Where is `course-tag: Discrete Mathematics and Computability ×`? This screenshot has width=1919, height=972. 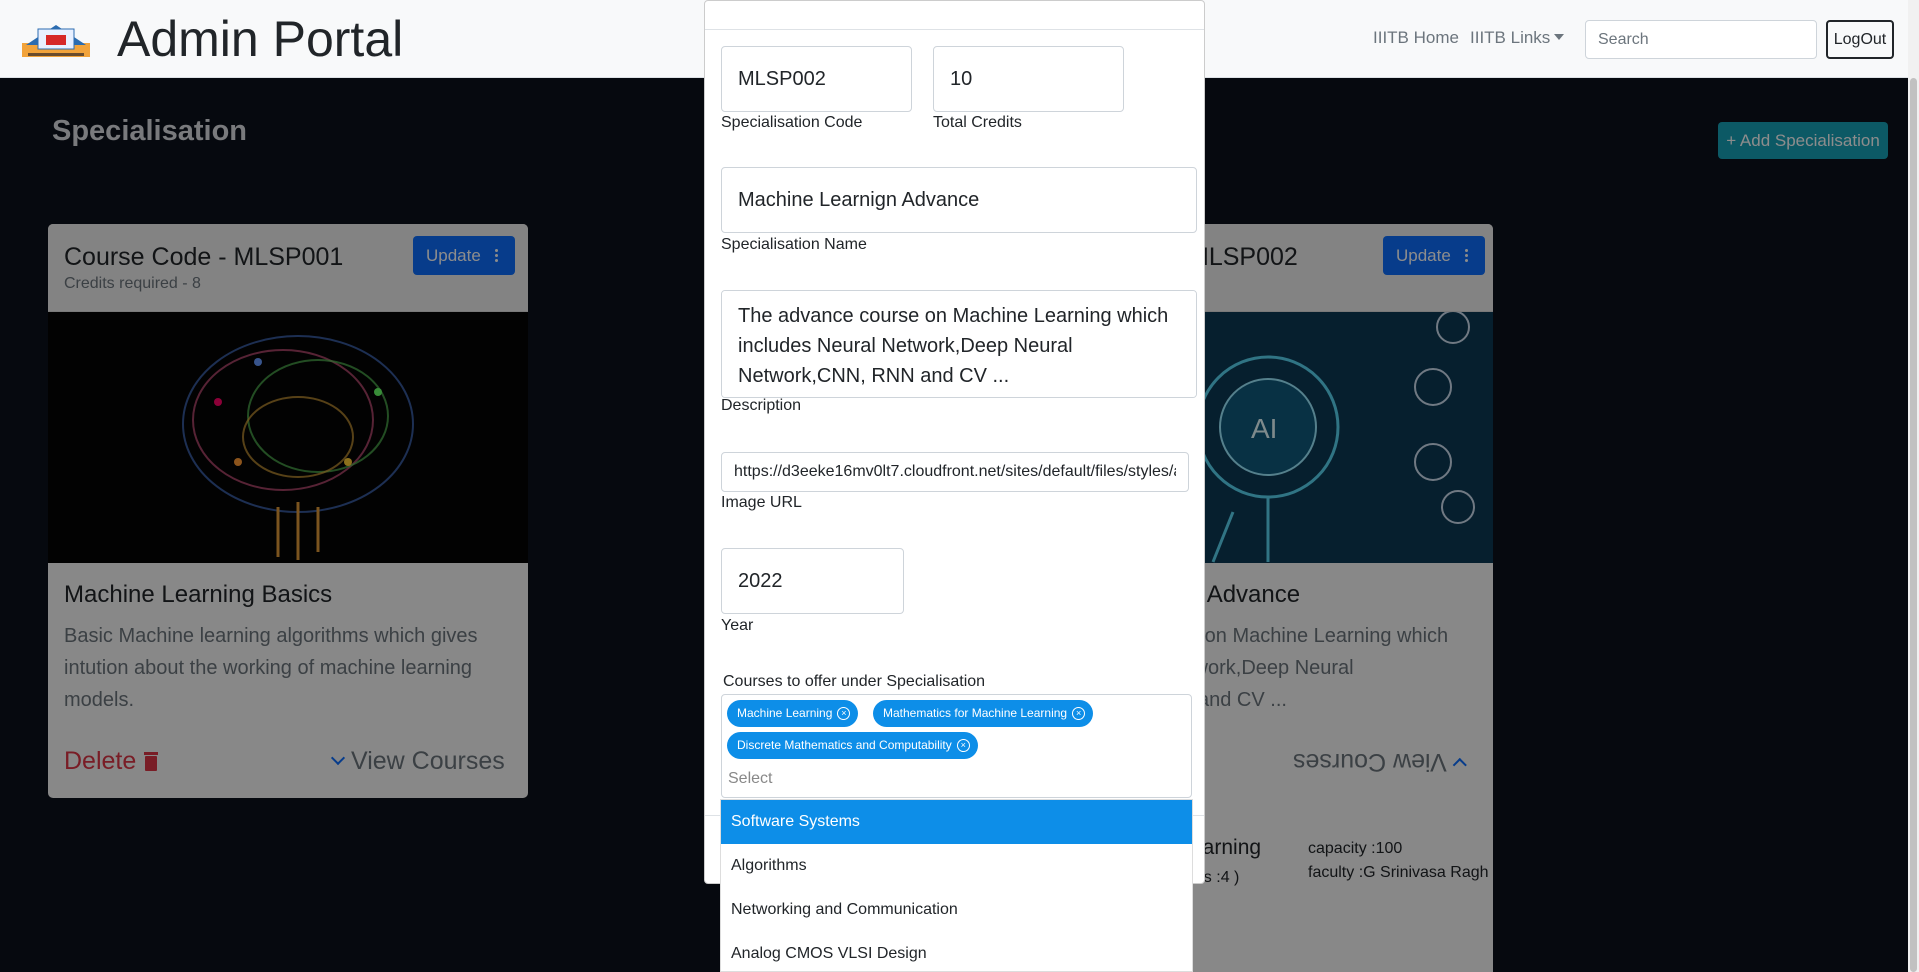
course-tag: Discrete Mathematics and Computability × is located at coordinates (852, 745).